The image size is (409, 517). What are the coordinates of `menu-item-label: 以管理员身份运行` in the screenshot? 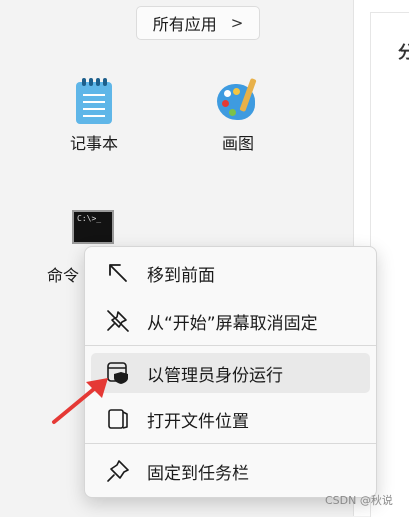 It's located at (215, 375).